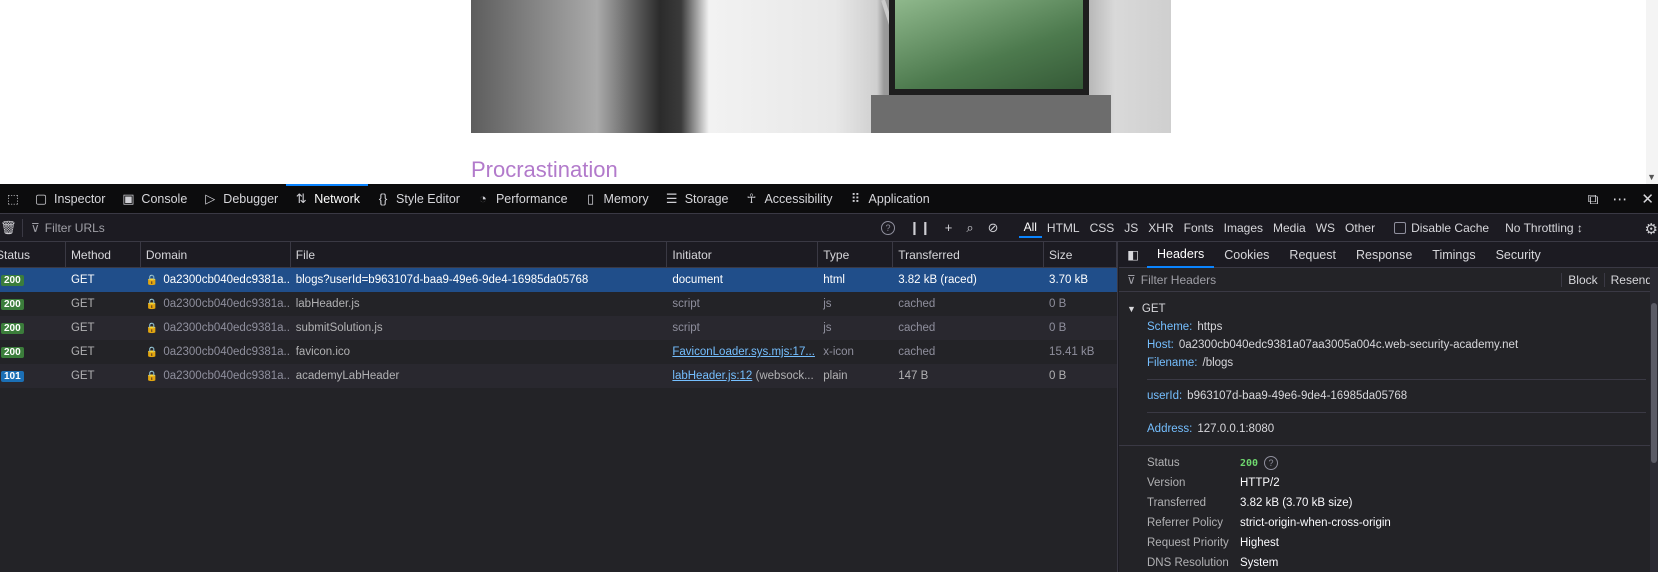 The image size is (1658, 572). I want to click on dock-side-icon: ⧉, so click(1593, 199).